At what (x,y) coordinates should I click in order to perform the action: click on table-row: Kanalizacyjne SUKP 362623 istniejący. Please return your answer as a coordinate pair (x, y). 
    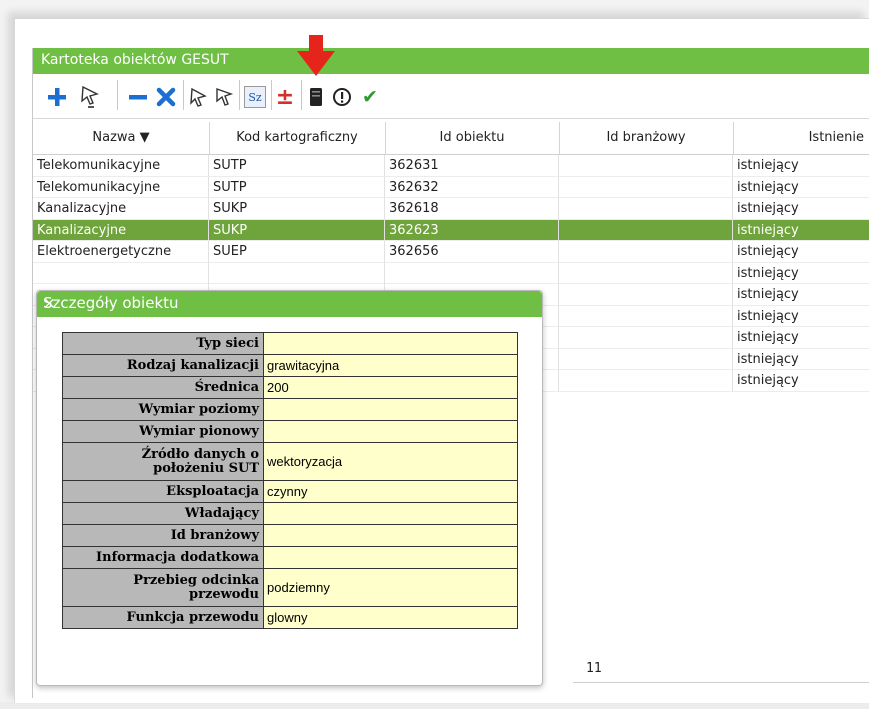
    Looking at the image, I should click on (451, 230).